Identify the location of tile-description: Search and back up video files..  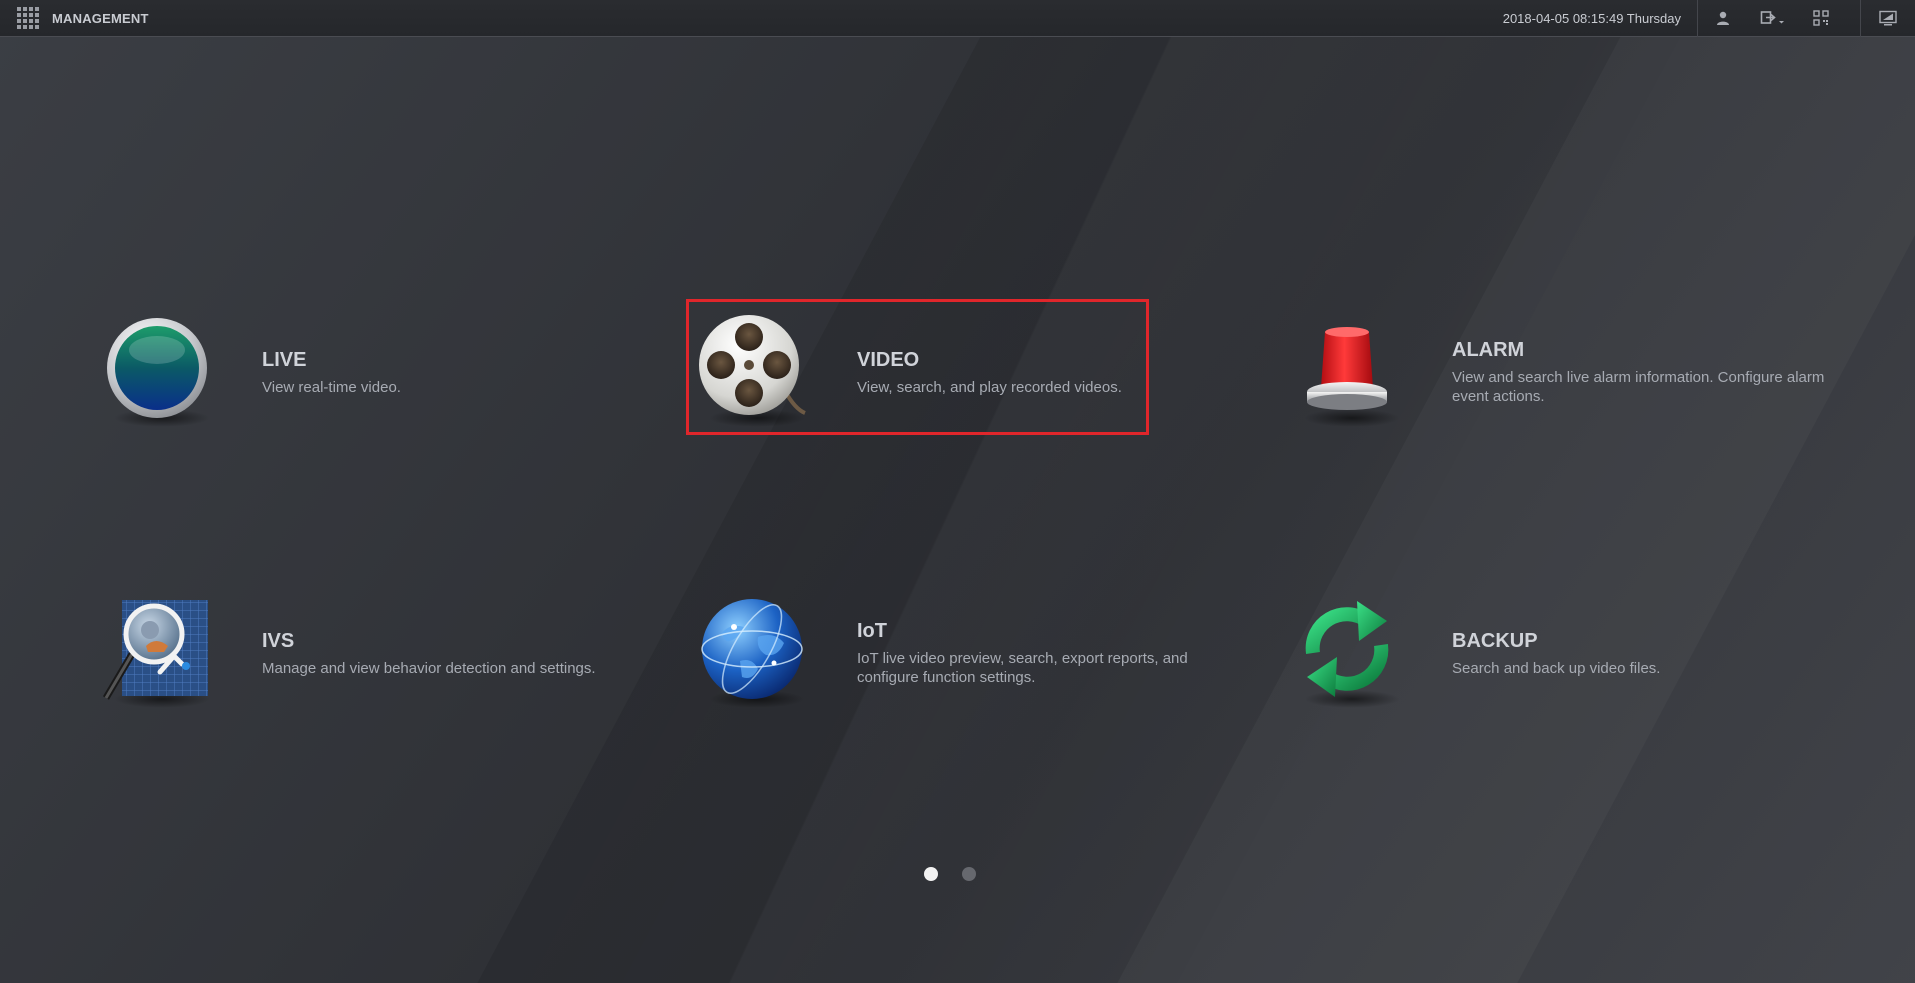
(1556, 668).